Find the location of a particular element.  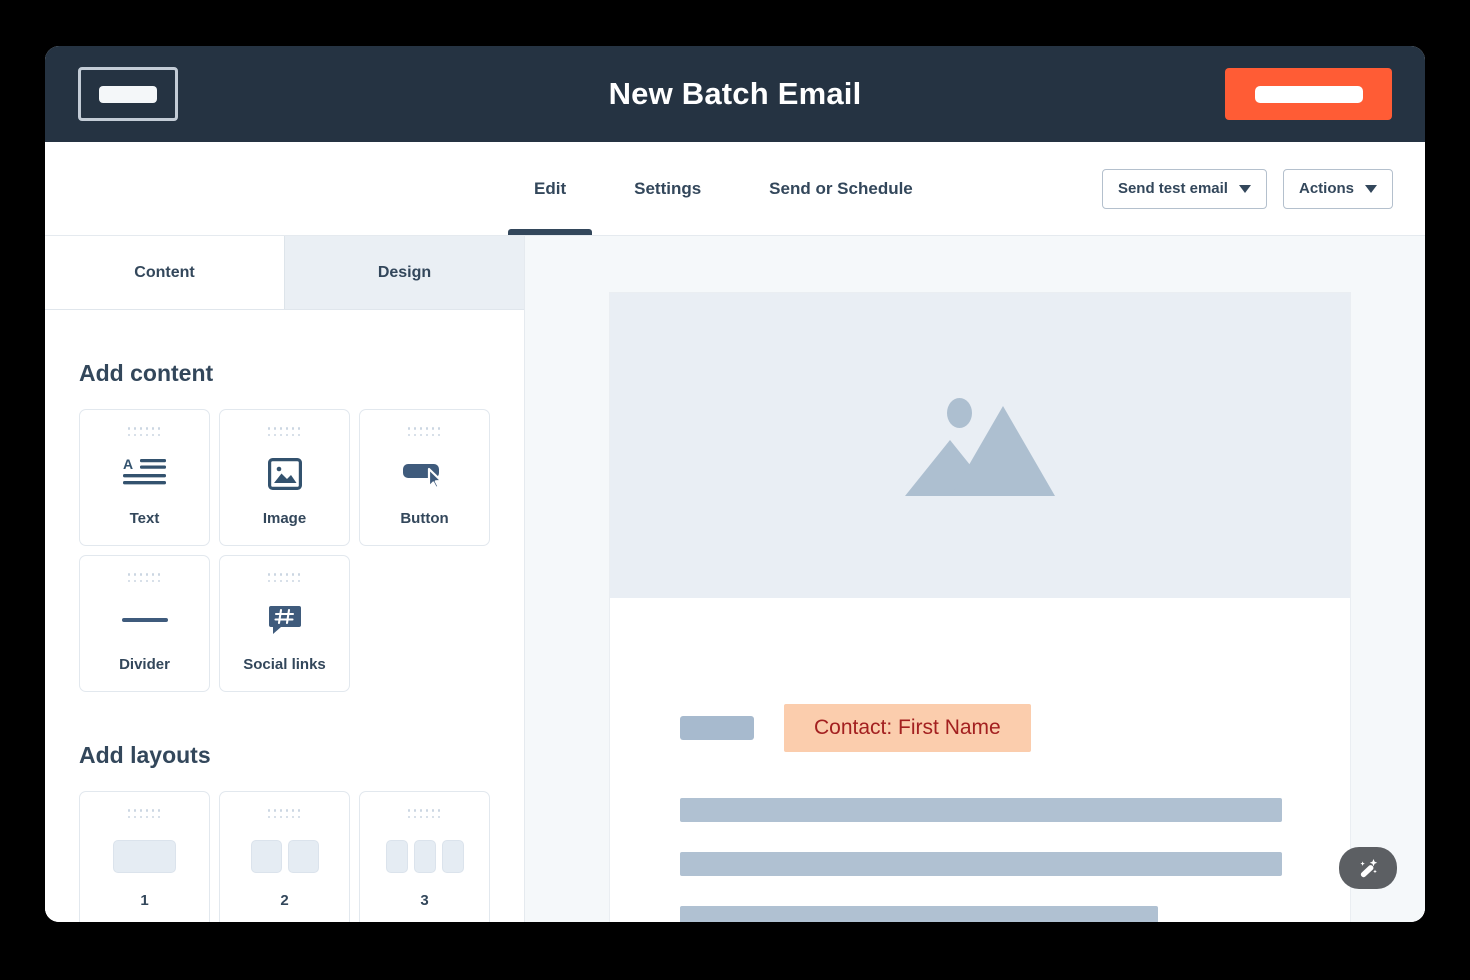

email-body: Contact: First Name is located at coordinates (980, 813).